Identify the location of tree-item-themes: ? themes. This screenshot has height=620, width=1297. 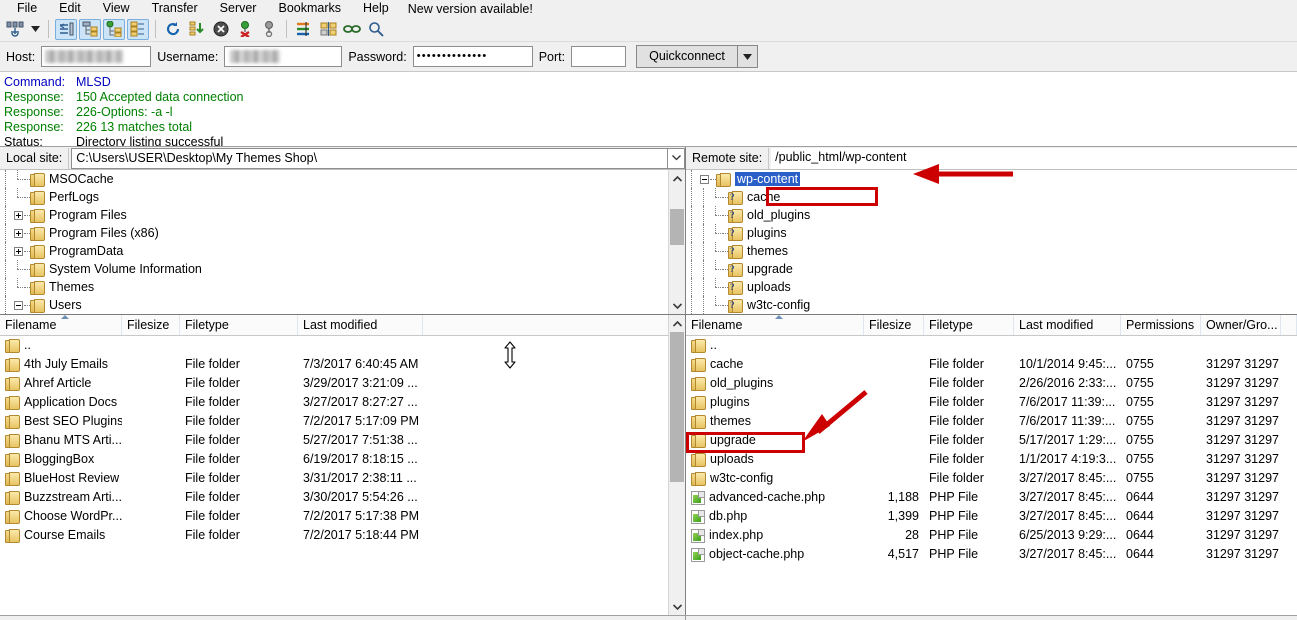
(991, 251).